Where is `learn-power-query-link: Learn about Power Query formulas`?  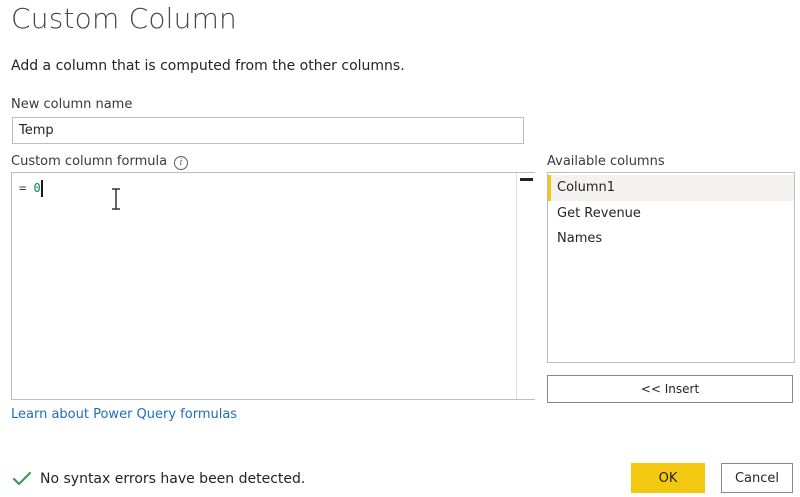
learn-power-query-link: Learn about Power Query formulas is located at coordinates (124, 414).